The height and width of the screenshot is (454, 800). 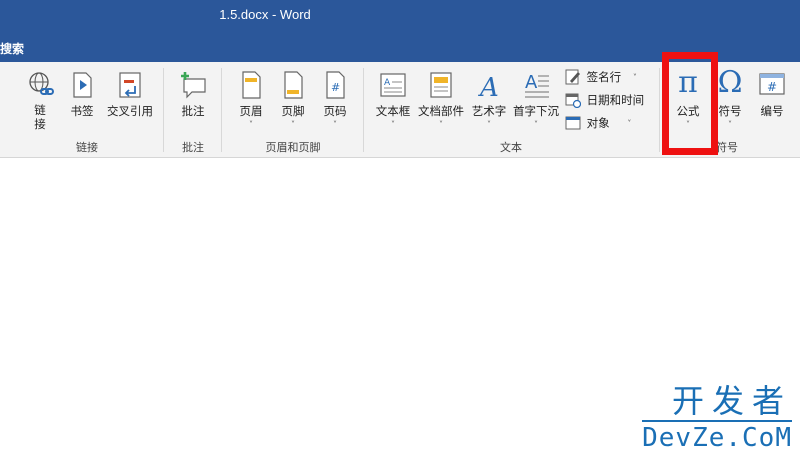 I want to click on watermark-cn: 开发者, so click(x=717, y=403).